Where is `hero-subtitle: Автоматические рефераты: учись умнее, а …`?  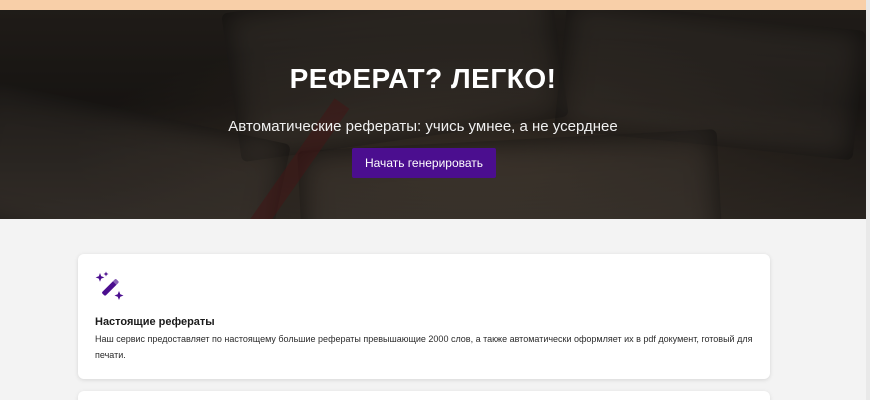
hero-subtitle: Автоматические рефераты: учись умнее, а … is located at coordinates (423, 126).